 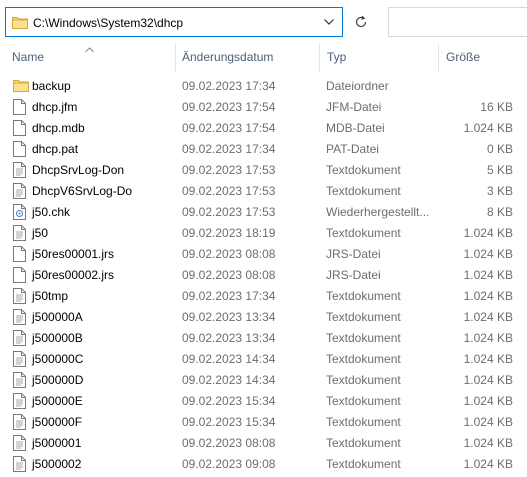 What do you see at coordinates (73, 275) in the screenshot?
I see `file-name: j50res00002.jrs` at bounding box center [73, 275].